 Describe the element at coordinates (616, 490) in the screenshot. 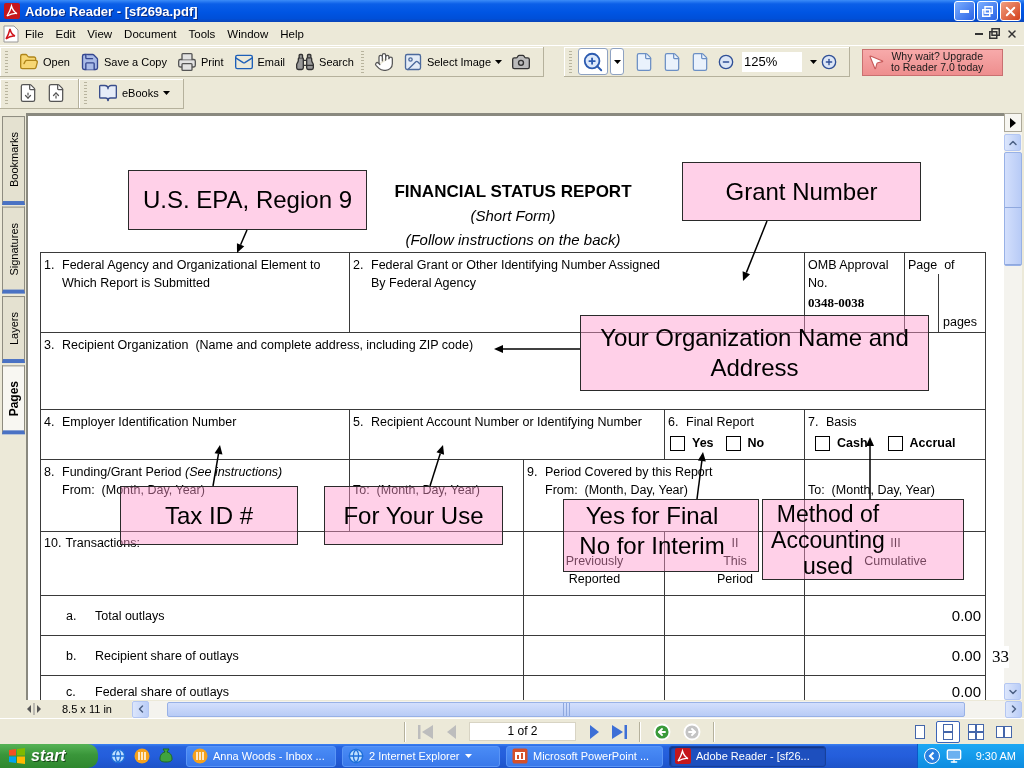

I see `field-hint: From: (Month, Day, Year)` at that location.